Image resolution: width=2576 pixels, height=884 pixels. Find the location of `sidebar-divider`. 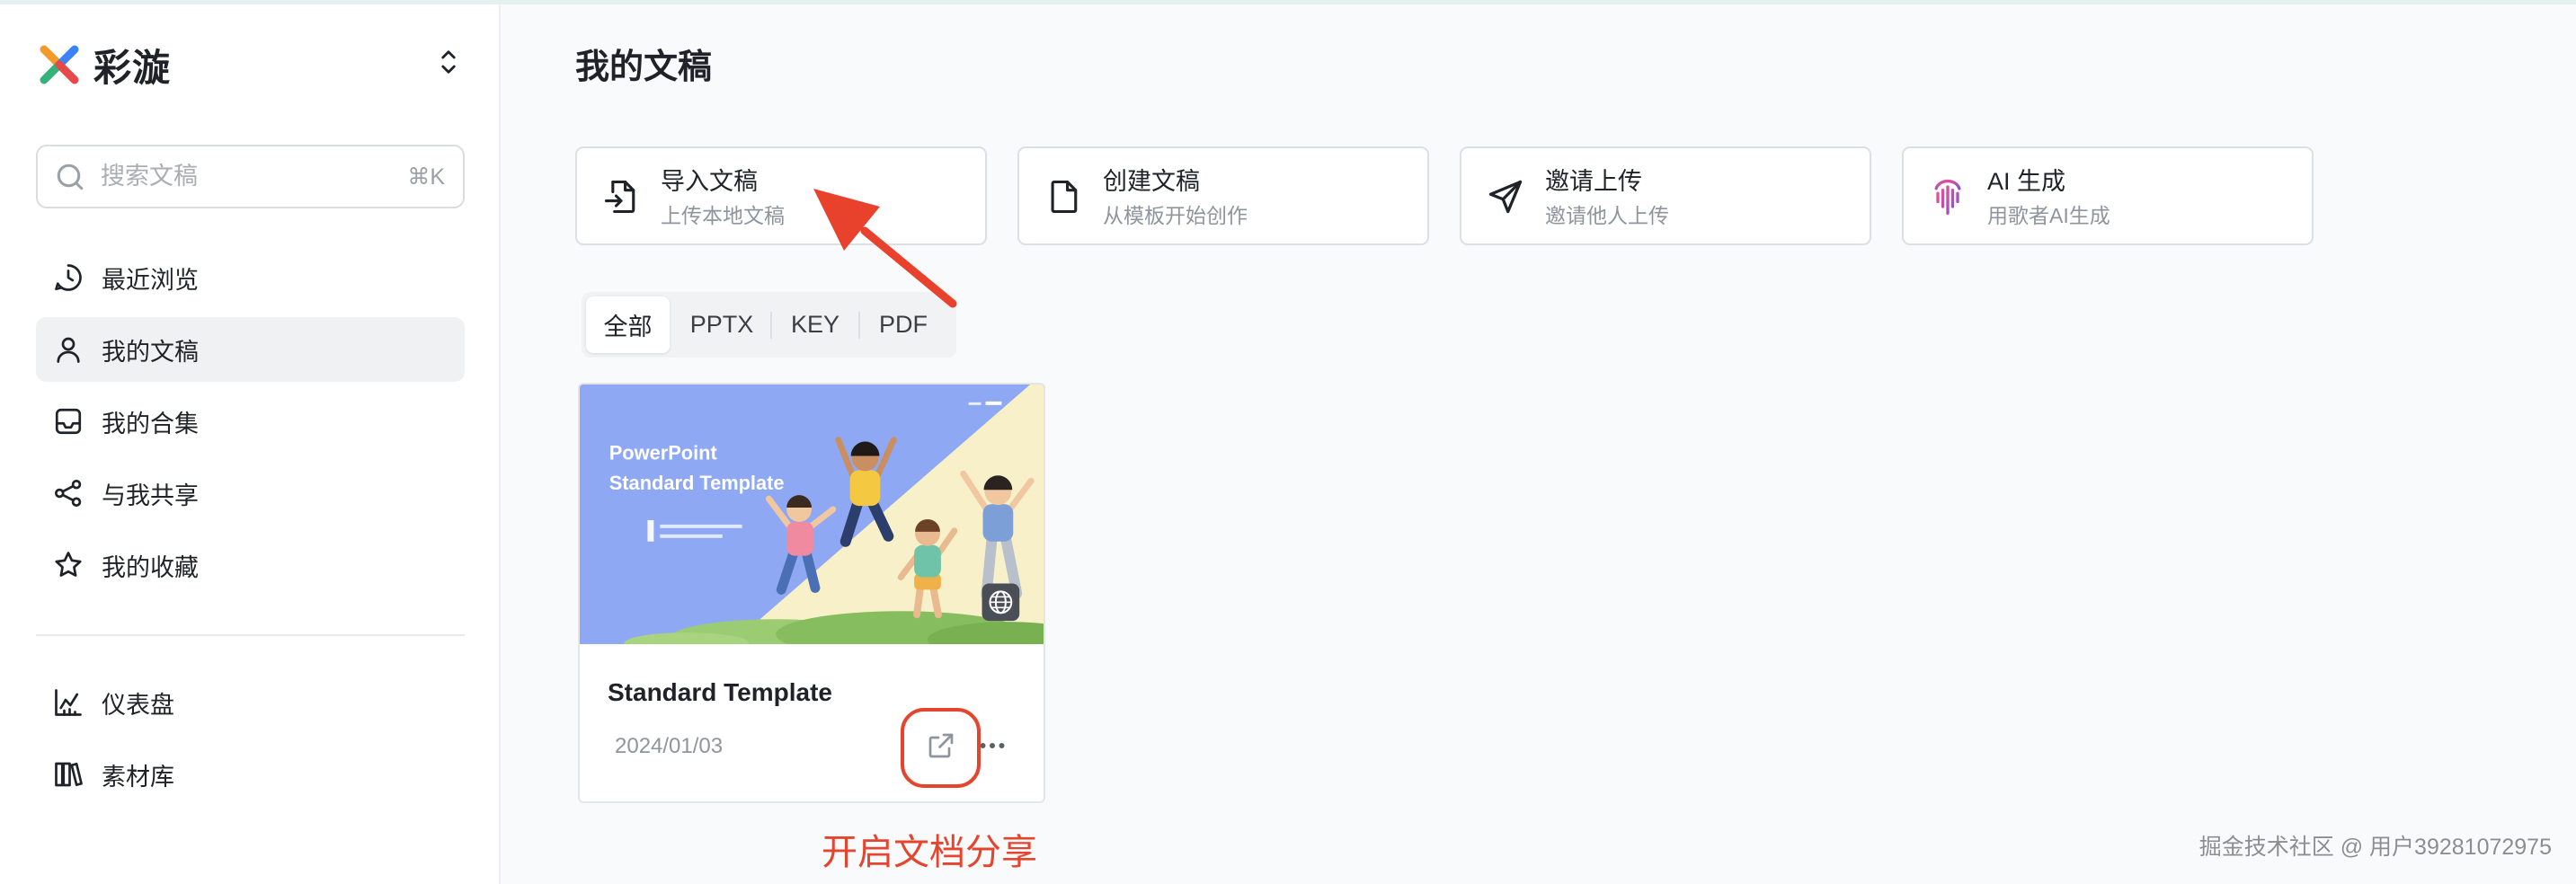

sidebar-divider is located at coordinates (250, 635).